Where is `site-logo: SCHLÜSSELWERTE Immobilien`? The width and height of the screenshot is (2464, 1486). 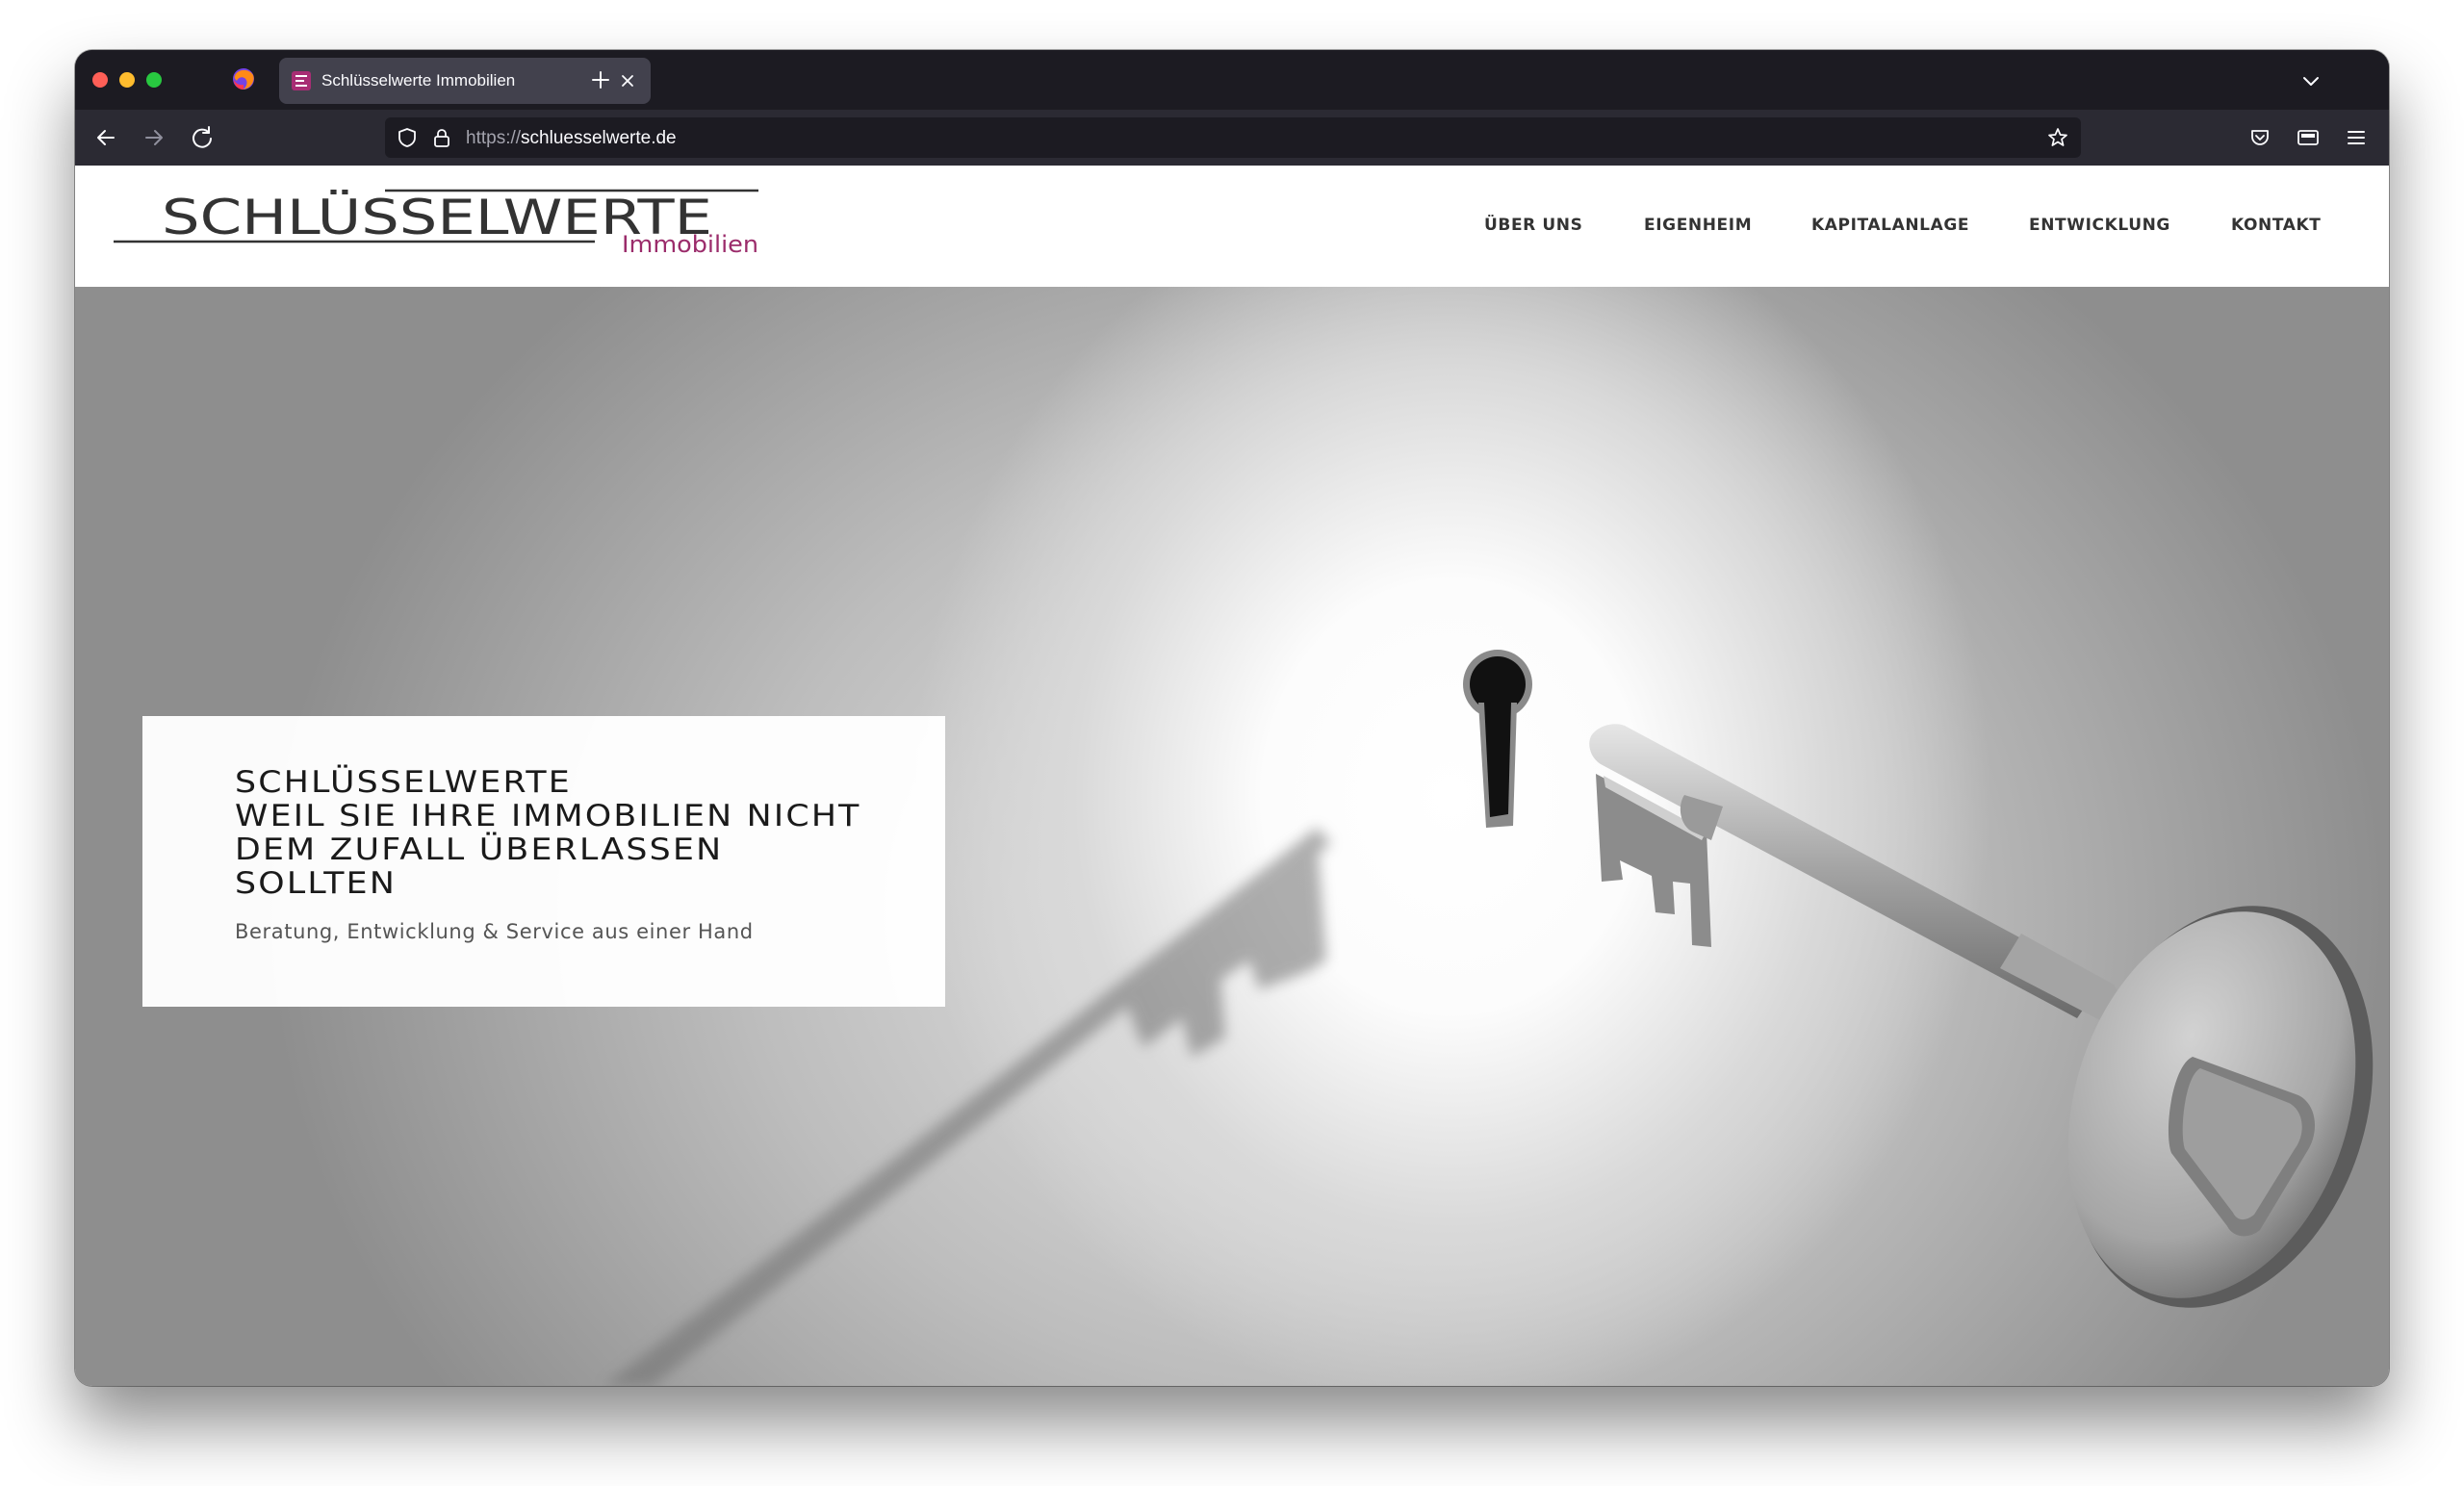
site-logo: SCHLÜSSELWERTE Immobilien is located at coordinates (441, 225).